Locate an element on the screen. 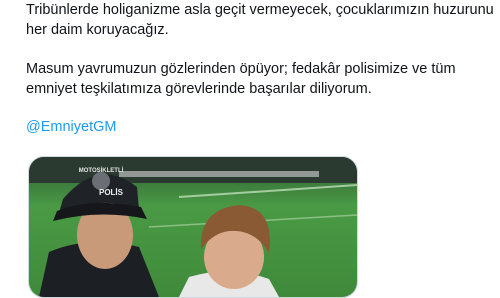  cap-text-bottom: POLİS is located at coordinates (111, 192).